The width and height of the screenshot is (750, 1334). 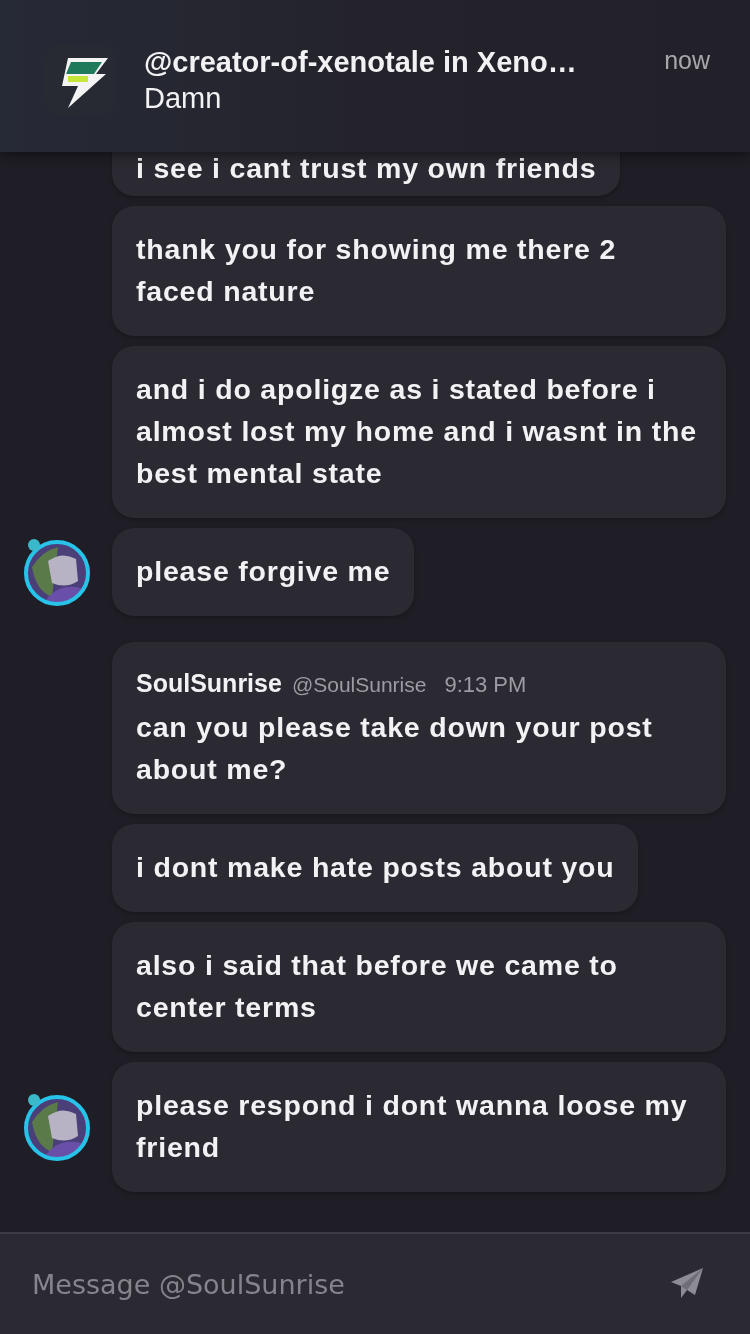 I want to click on message-text: can you please take down your post about me?, so click(x=395, y=748).